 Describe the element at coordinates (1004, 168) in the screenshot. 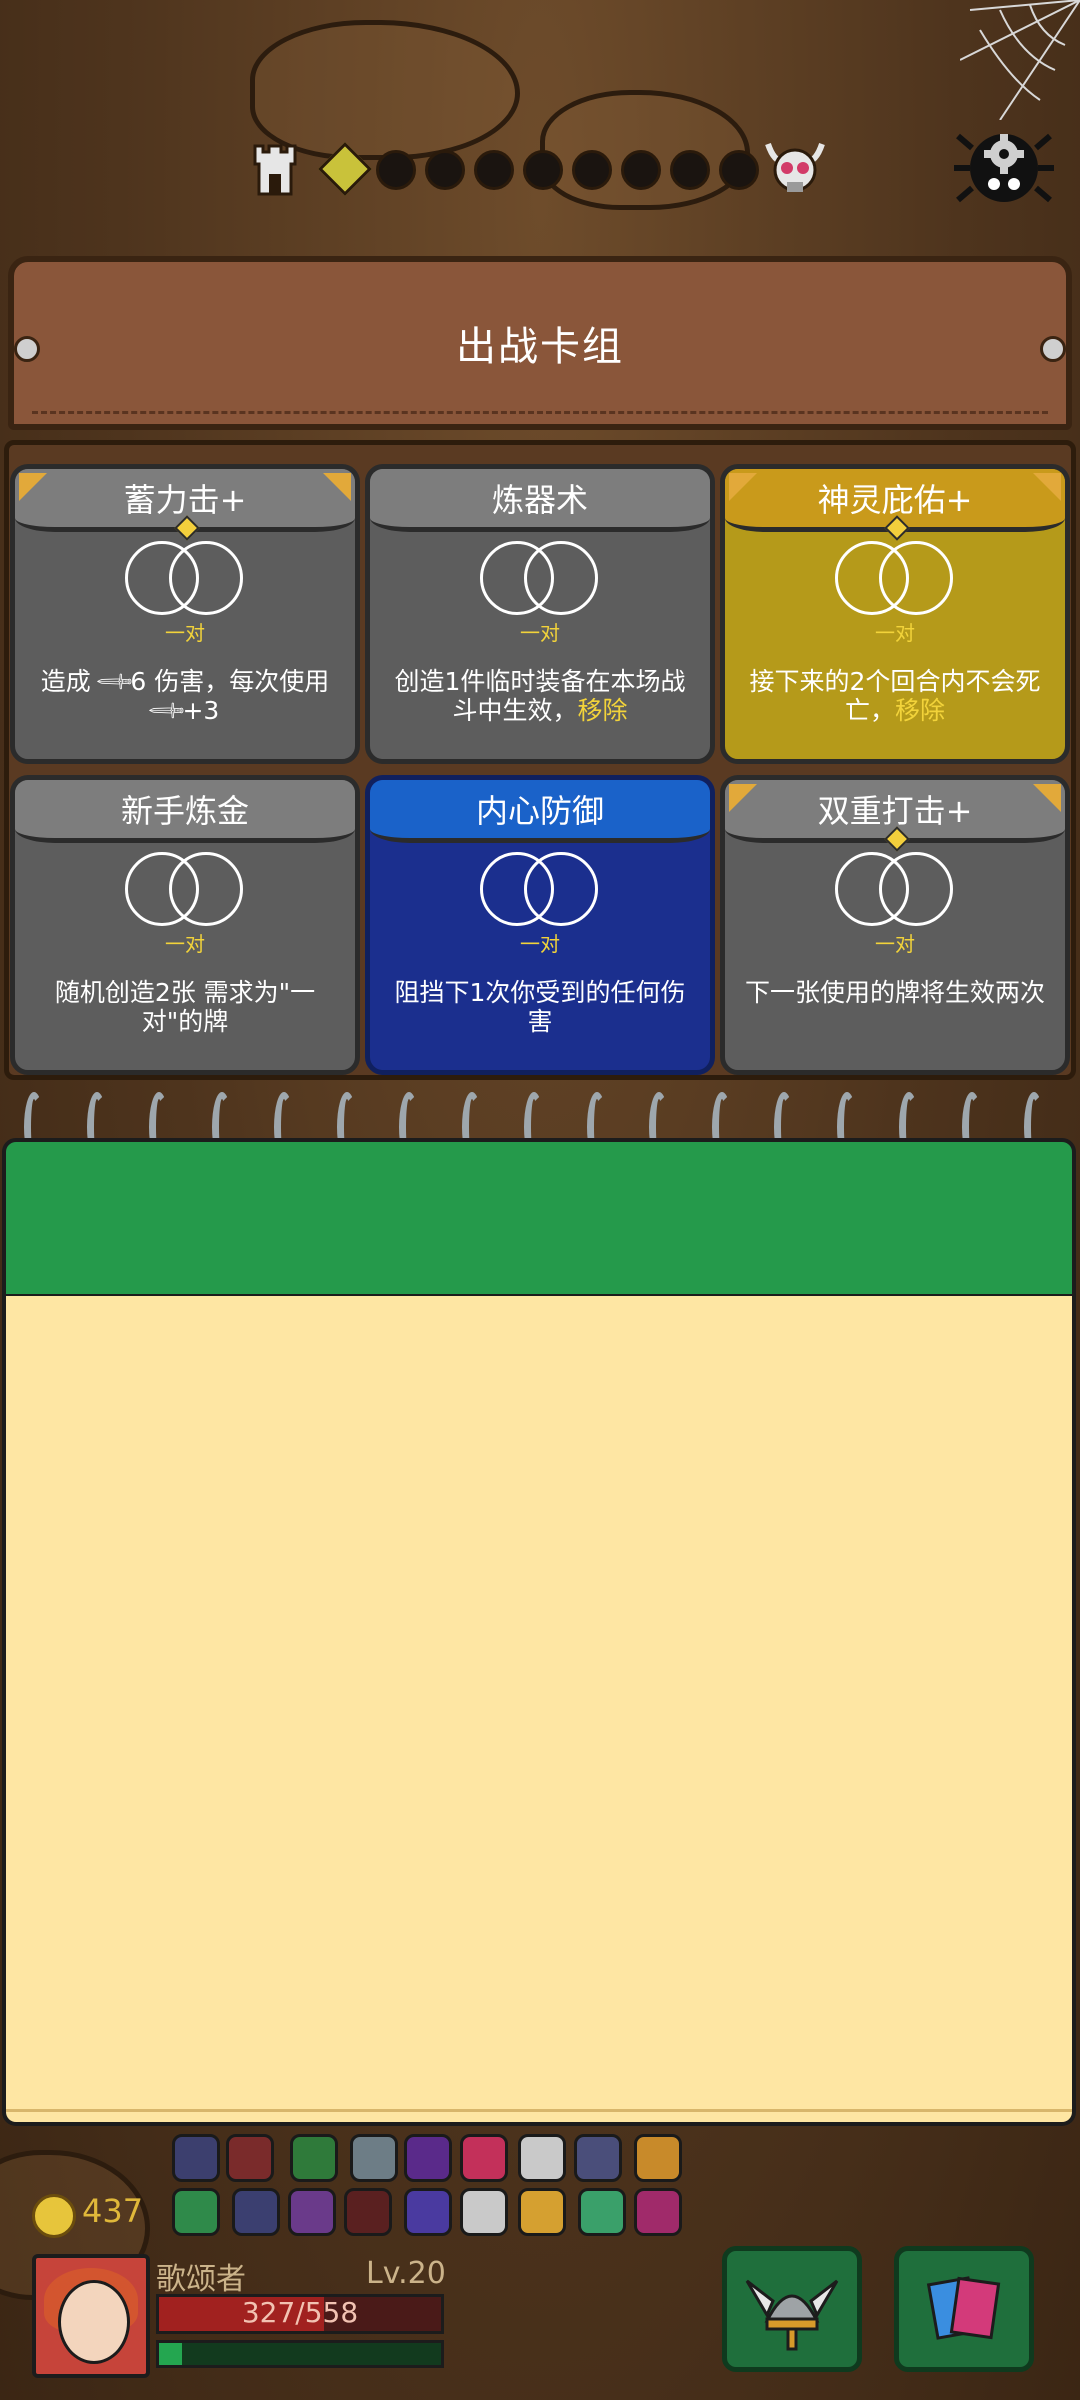

I see `gear-spider-icon` at that location.